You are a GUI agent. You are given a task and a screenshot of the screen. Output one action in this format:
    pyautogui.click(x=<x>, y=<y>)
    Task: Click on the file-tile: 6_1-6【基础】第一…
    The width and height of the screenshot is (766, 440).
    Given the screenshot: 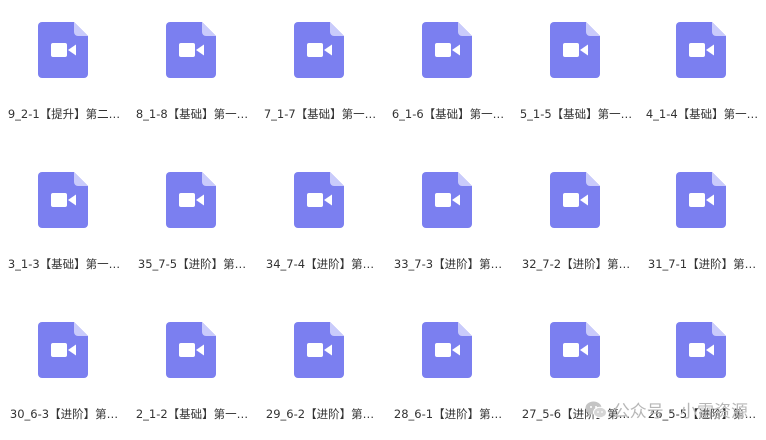 What is the action you would take?
    pyautogui.click(x=448, y=70)
    